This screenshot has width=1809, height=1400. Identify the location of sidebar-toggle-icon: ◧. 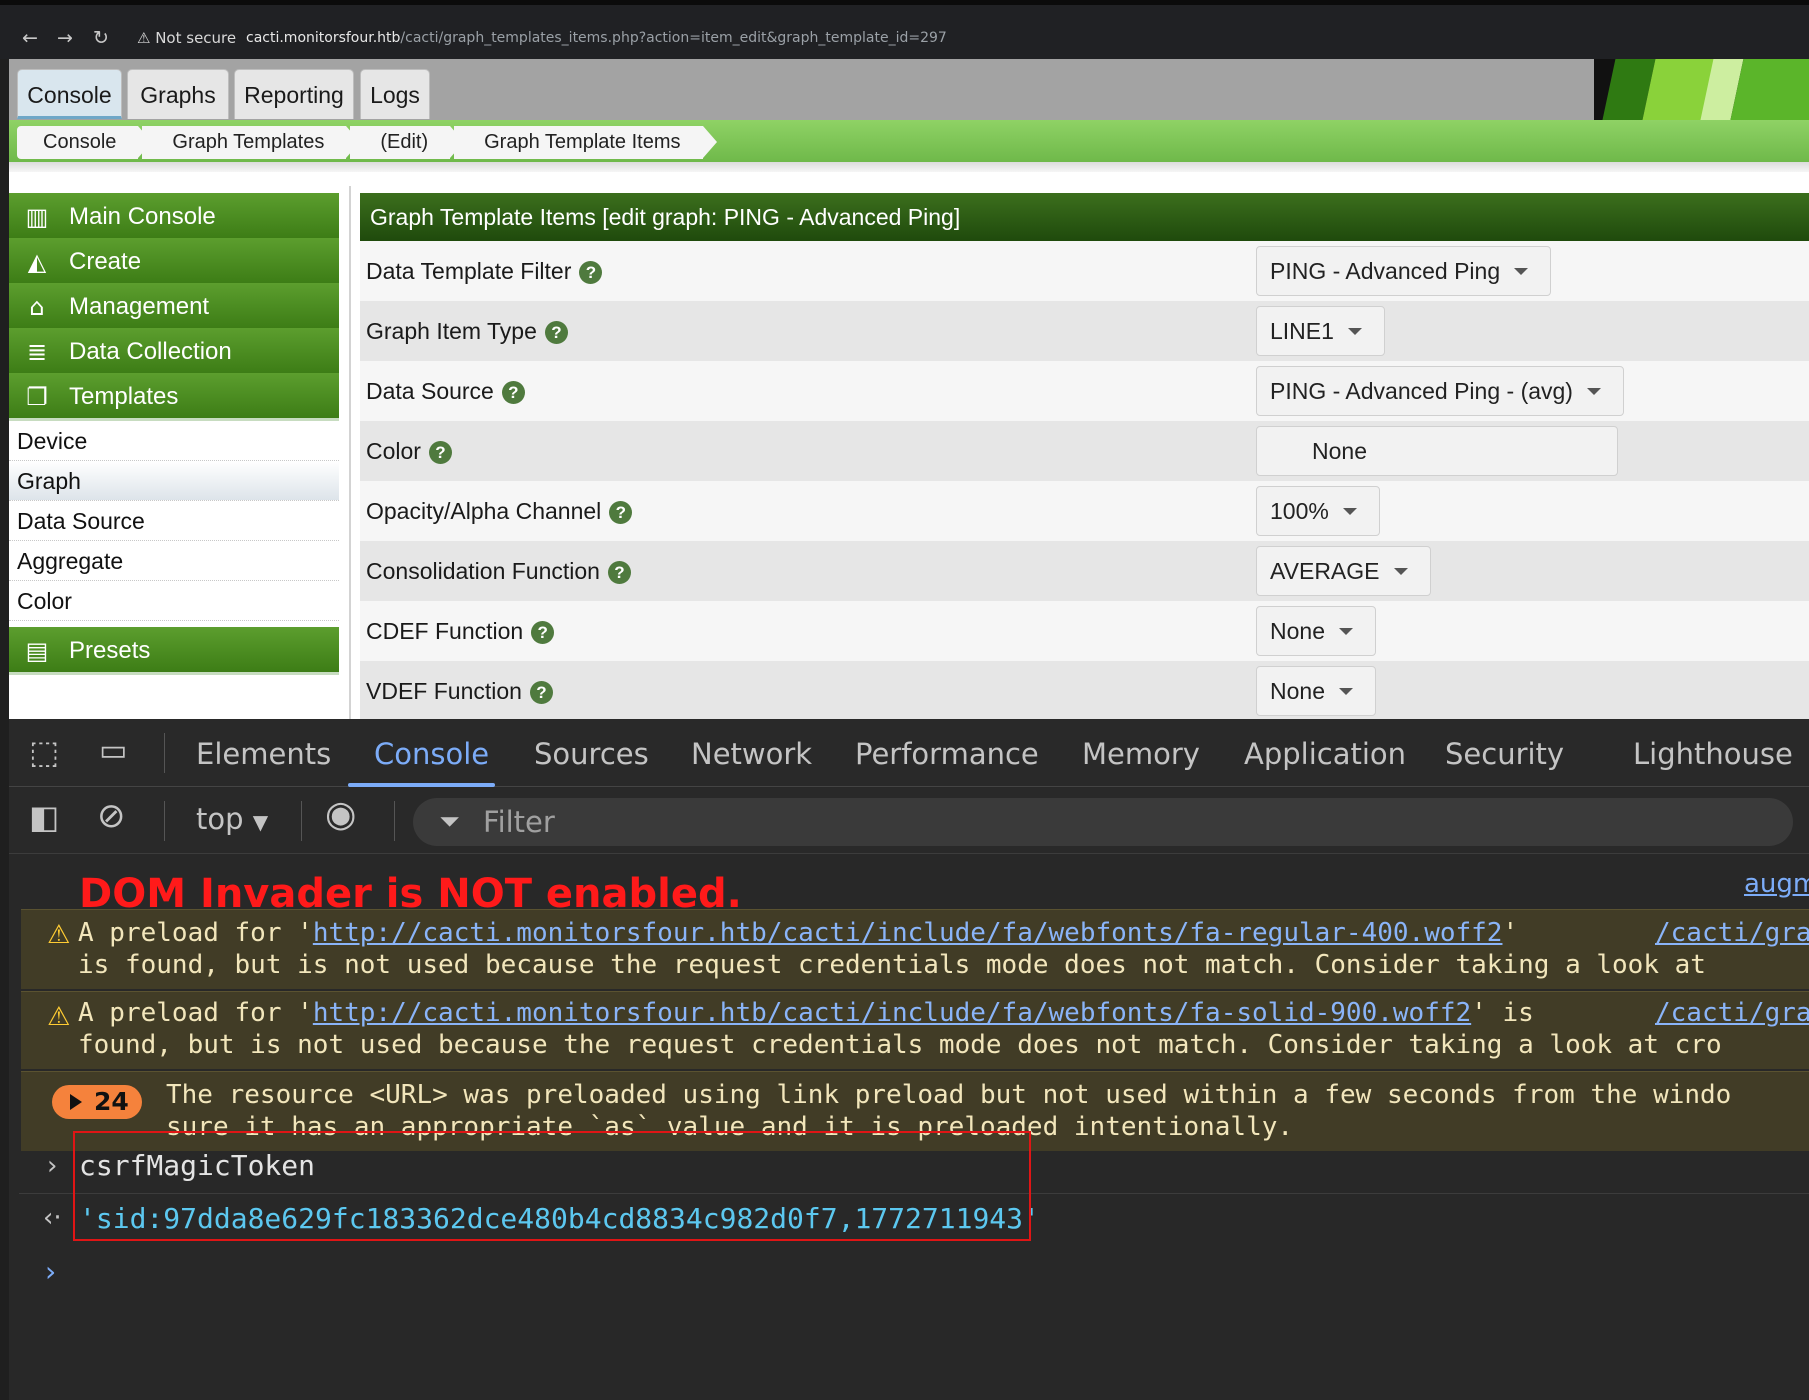
(44, 817).